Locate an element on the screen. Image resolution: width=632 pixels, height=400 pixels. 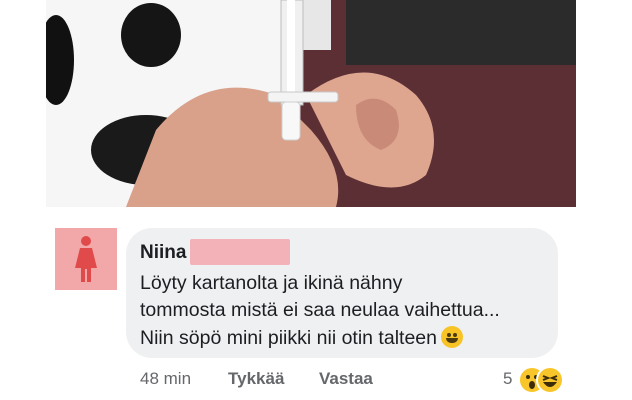
avatar is located at coordinates (86, 259).